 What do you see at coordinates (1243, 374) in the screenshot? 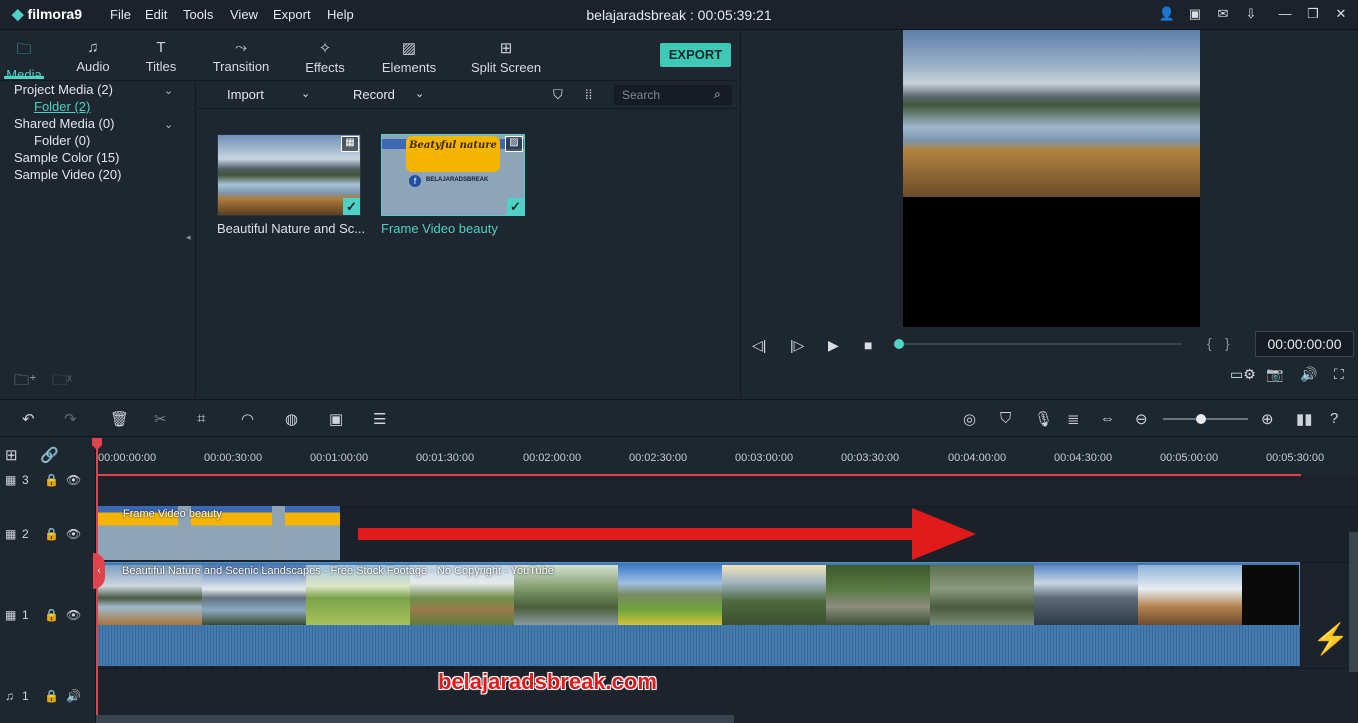
I see `render-settings-icon: ▭⚙` at bounding box center [1243, 374].